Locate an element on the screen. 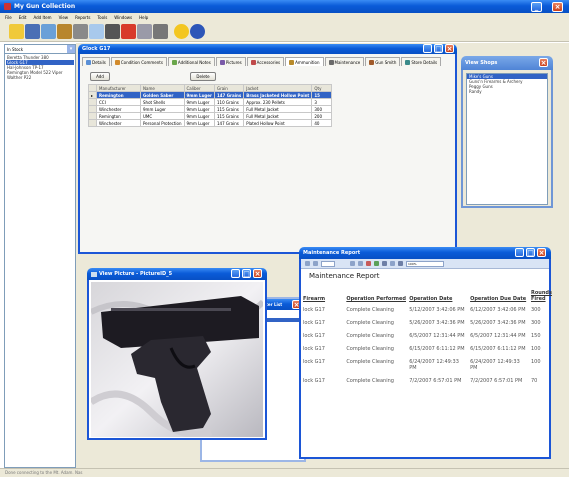  first-page-icon is located at coordinates (307, 263).